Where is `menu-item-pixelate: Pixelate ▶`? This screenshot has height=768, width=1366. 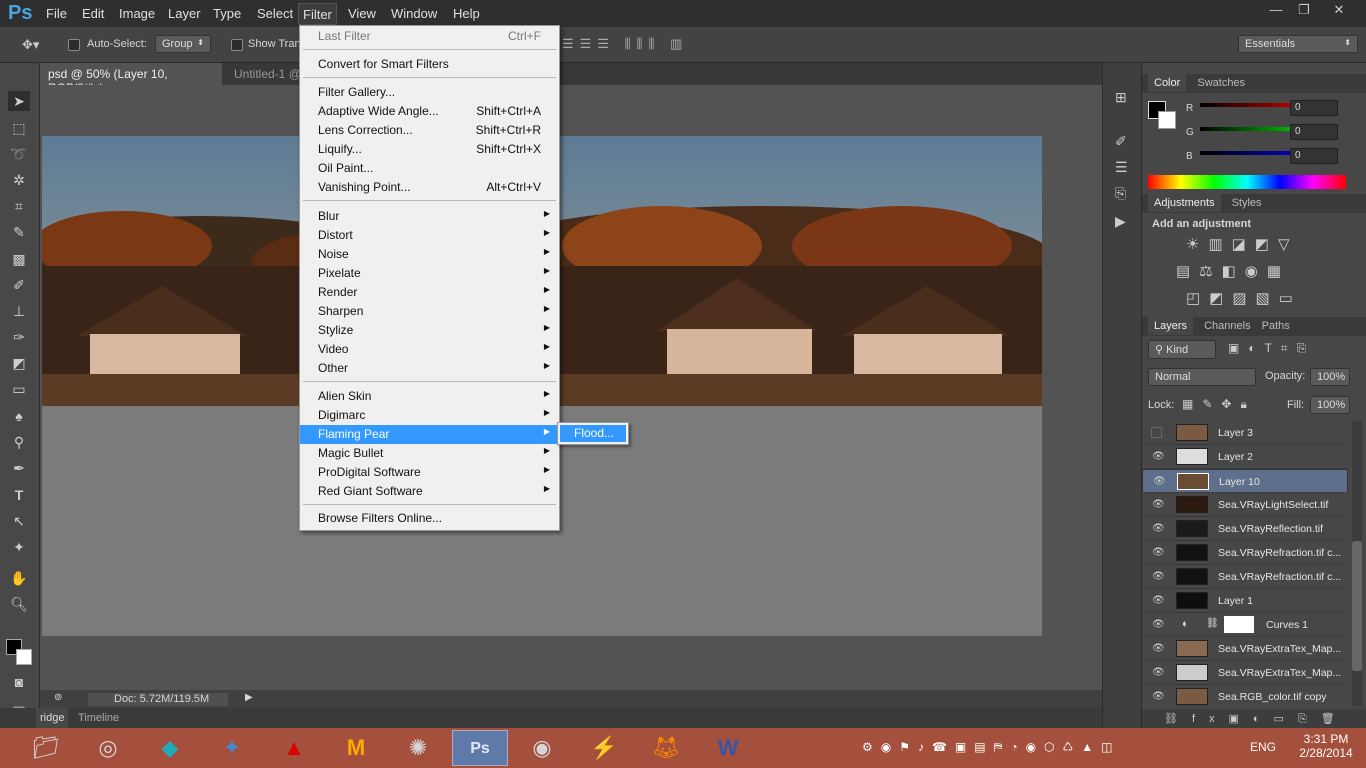 menu-item-pixelate: Pixelate ▶ is located at coordinates (429, 273).